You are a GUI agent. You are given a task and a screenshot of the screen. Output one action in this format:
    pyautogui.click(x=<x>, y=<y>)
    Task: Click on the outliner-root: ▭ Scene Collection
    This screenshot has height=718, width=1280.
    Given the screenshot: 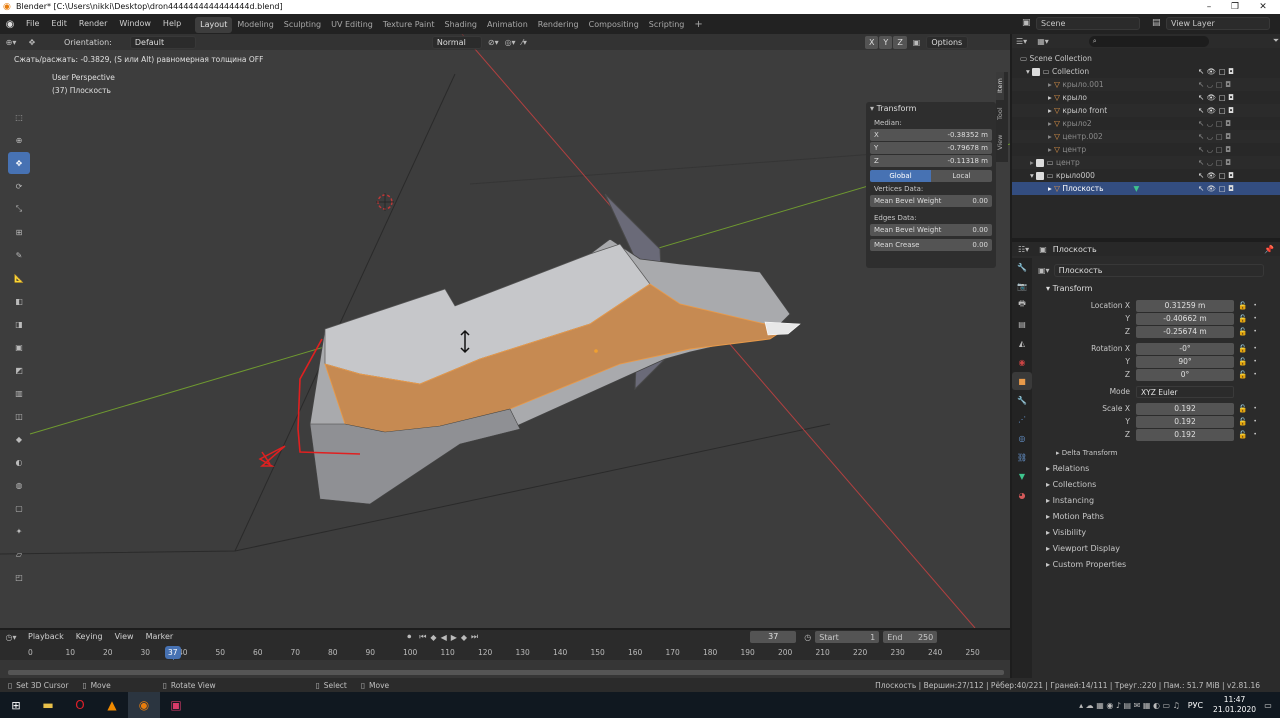 What is the action you would take?
    pyautogui.click(x=1146, y=58)
    